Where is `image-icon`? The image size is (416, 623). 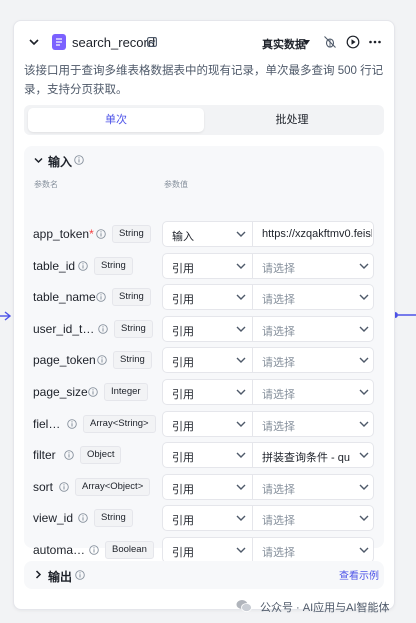
image-icon is located at coordinates (152, 42).